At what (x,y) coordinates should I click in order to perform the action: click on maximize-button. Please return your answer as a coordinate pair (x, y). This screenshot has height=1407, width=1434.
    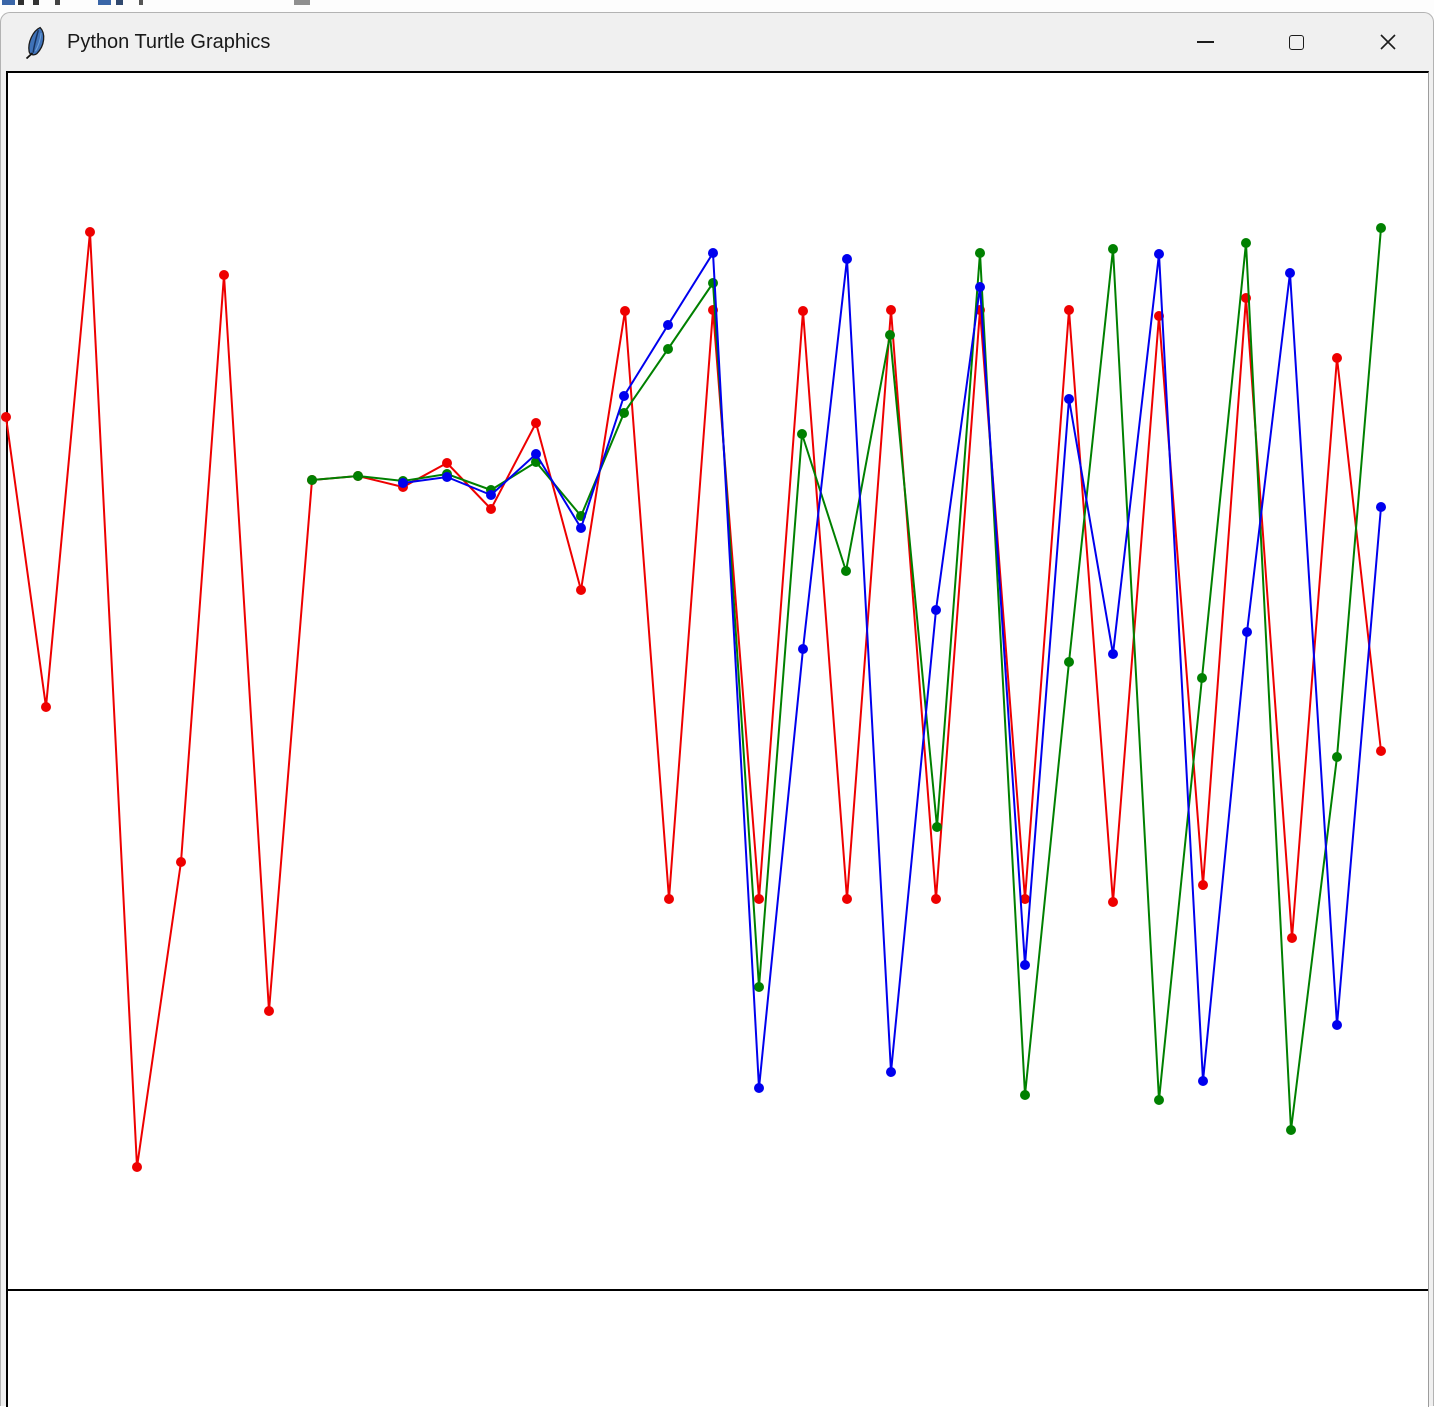
    Looking at the image, I should click on (1296, 42).